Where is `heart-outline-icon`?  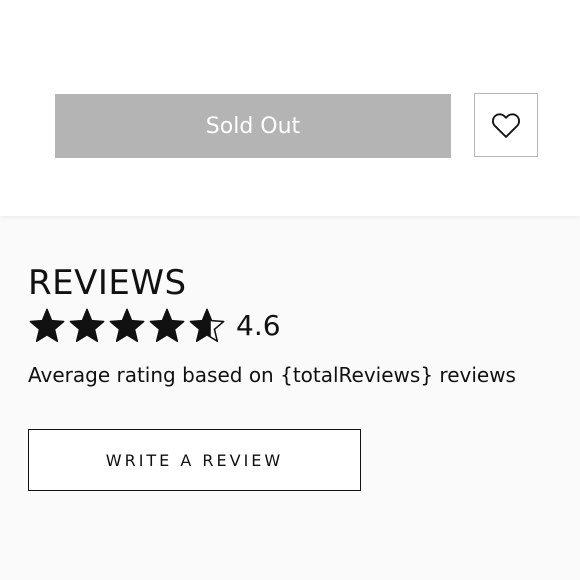 heart-outline-icon is located at coordinates (506, 125).